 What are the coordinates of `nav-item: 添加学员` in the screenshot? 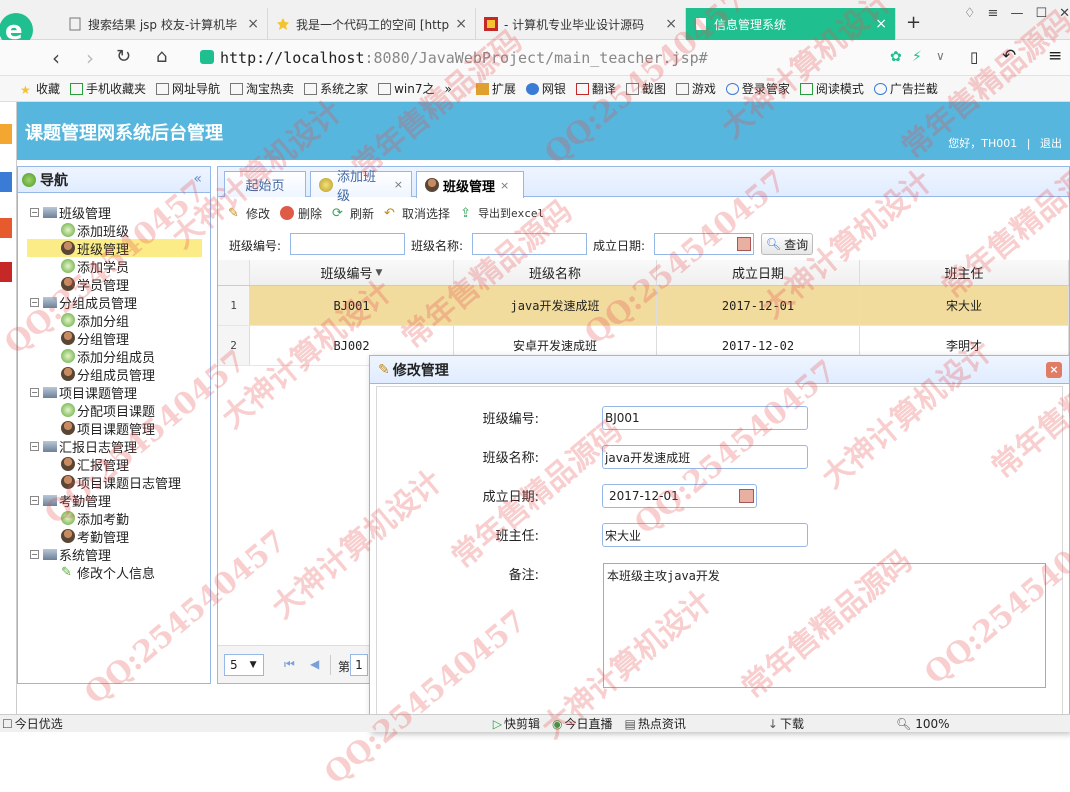 It's located at (114, 266).